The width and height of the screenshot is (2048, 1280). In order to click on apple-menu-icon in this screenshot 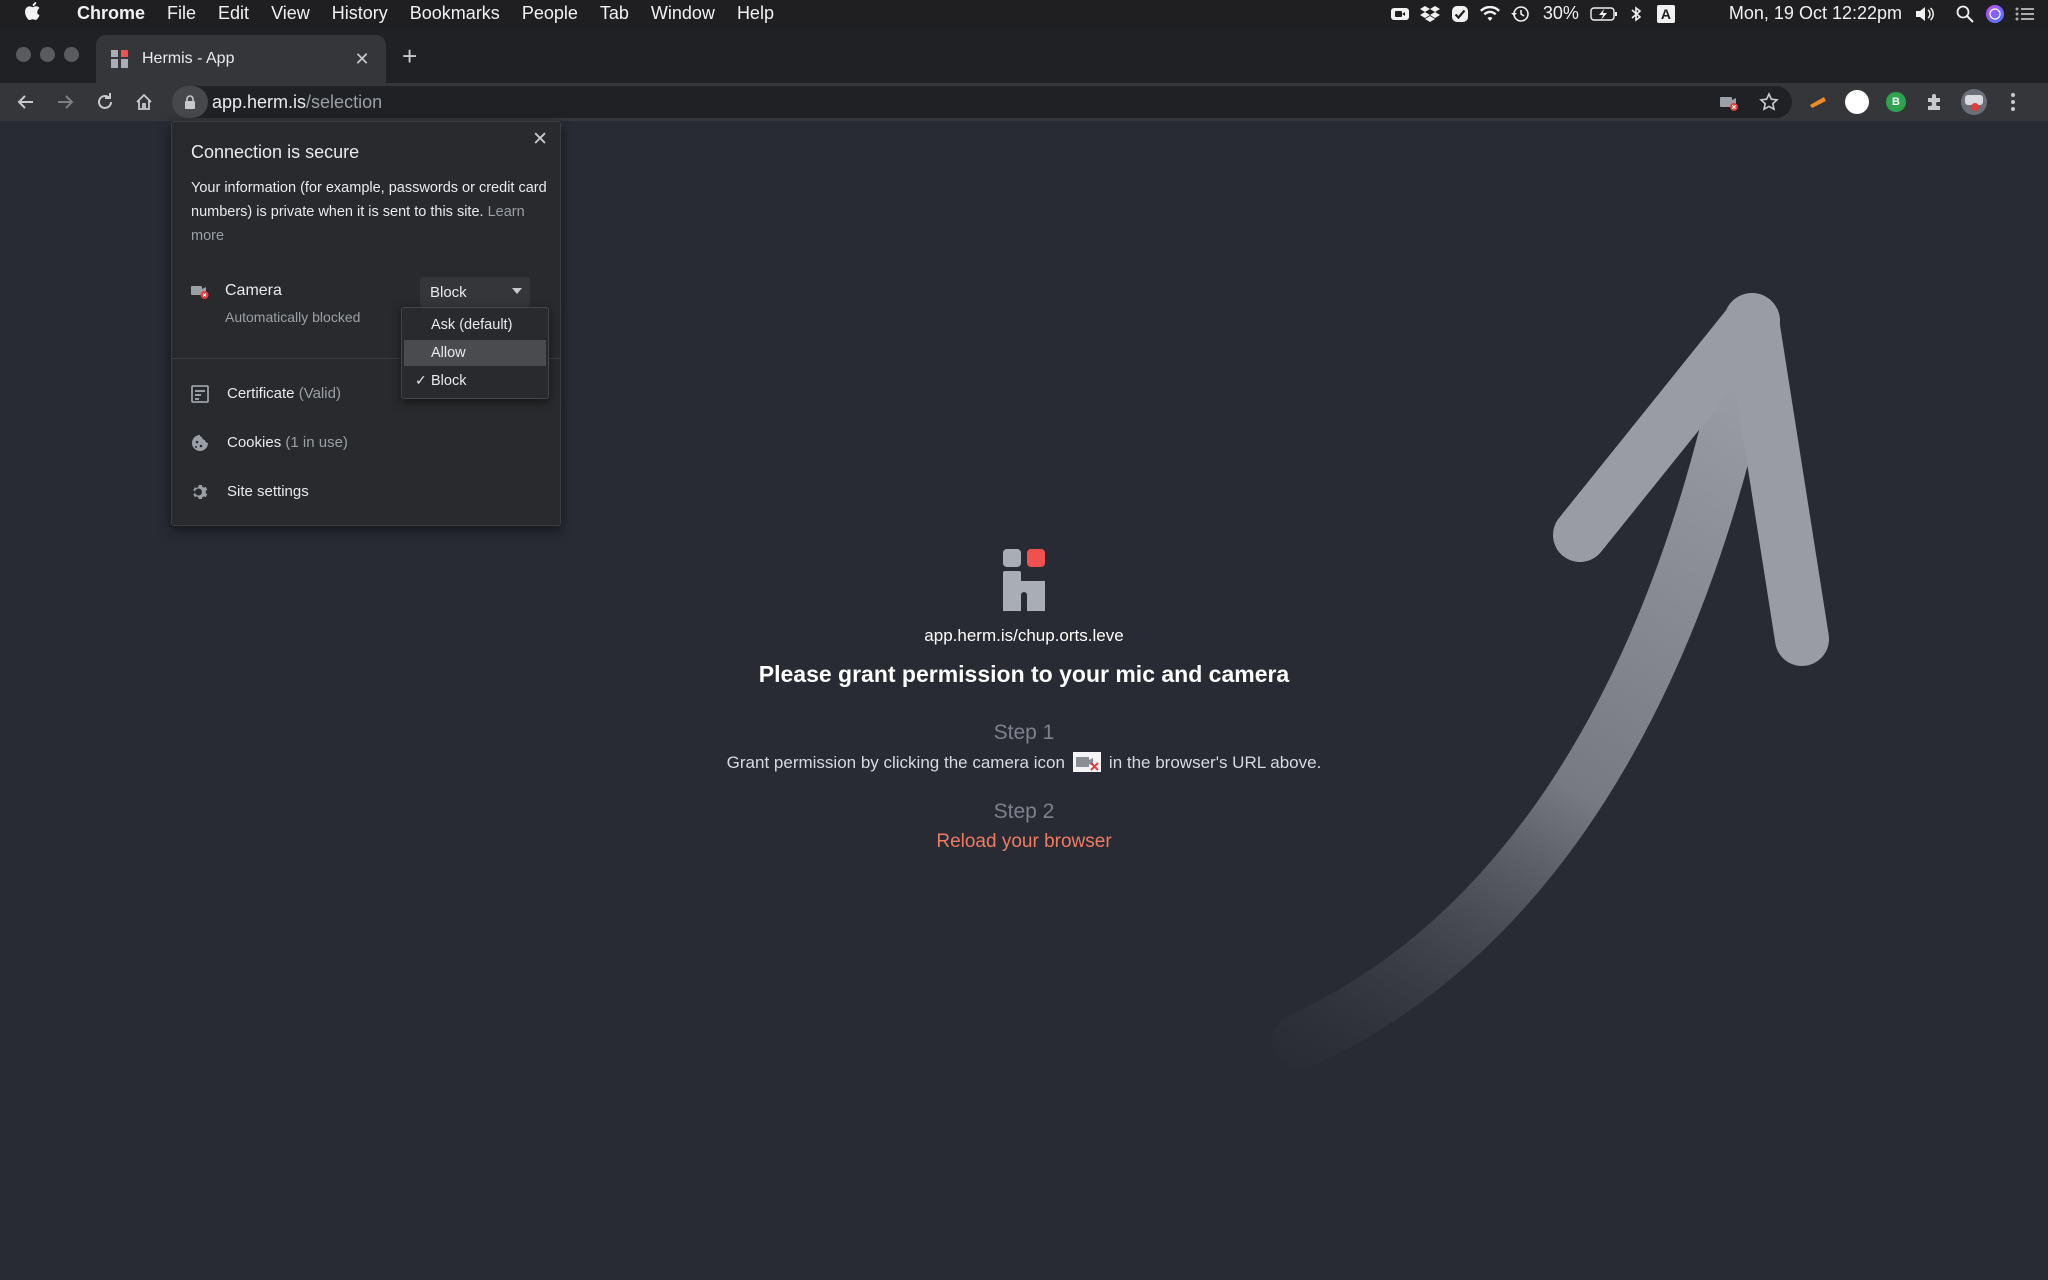, I will do `click(33, 14)`.